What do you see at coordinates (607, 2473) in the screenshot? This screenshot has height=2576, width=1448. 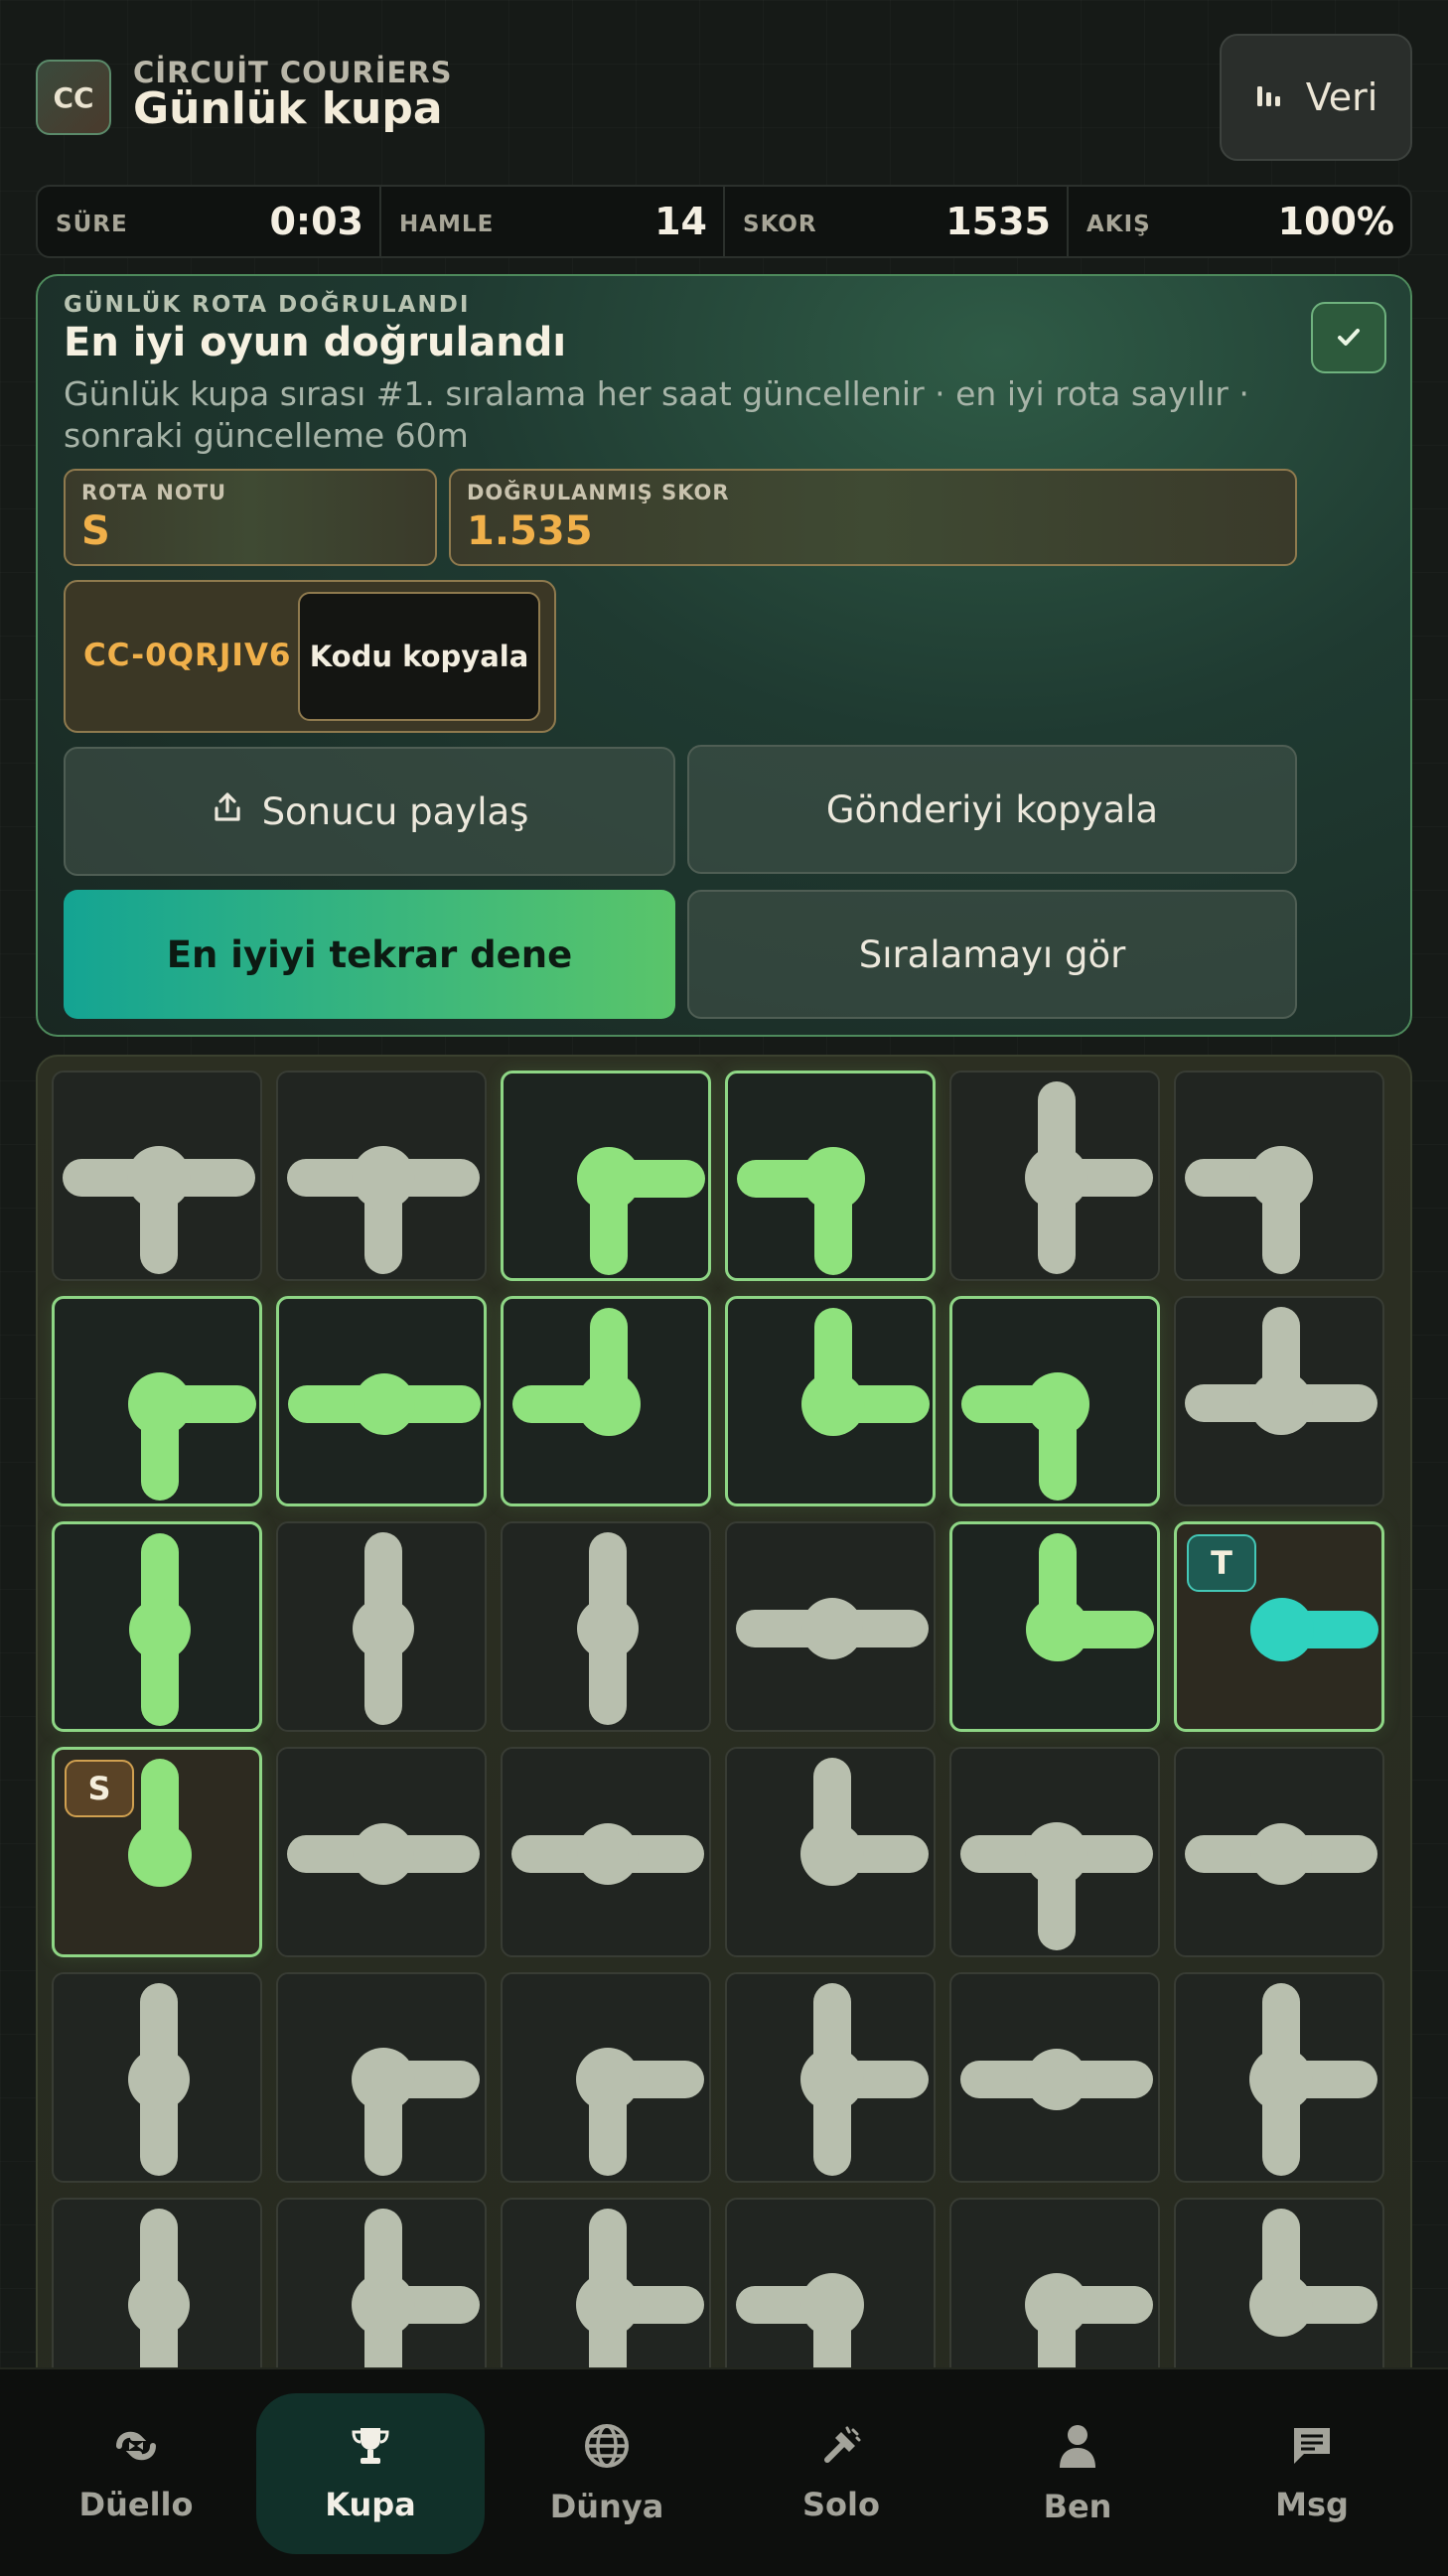 I see `nav-world: Dünya` at bounding box center [607, 2473].